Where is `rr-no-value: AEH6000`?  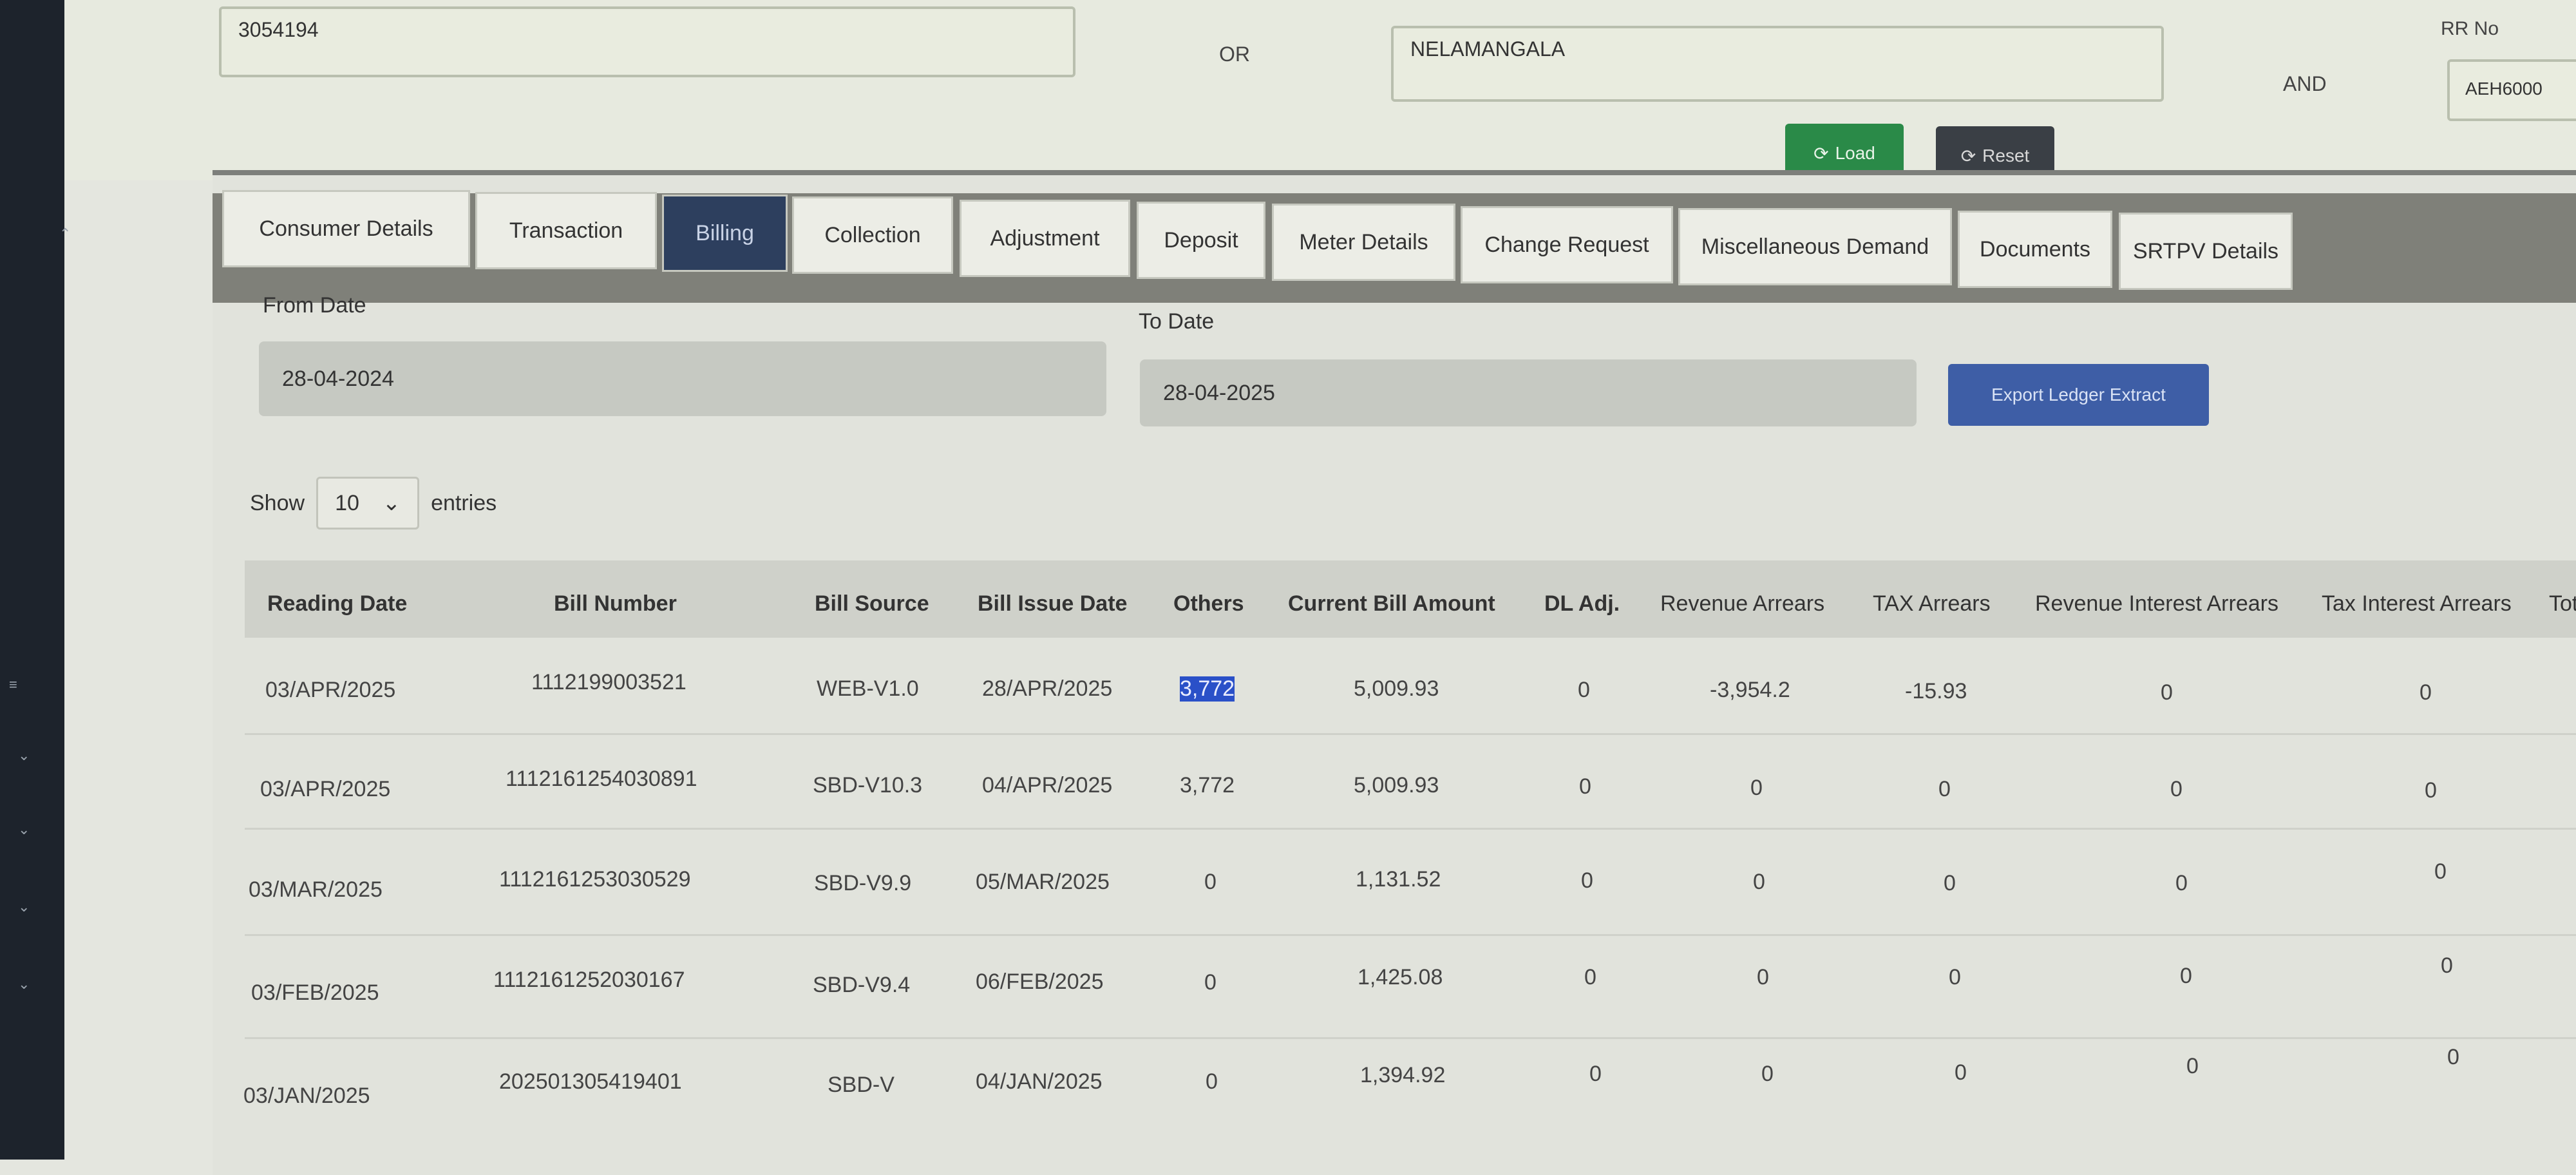 rr-no-value: AEH6000 is located at coordinates (2504, 89).